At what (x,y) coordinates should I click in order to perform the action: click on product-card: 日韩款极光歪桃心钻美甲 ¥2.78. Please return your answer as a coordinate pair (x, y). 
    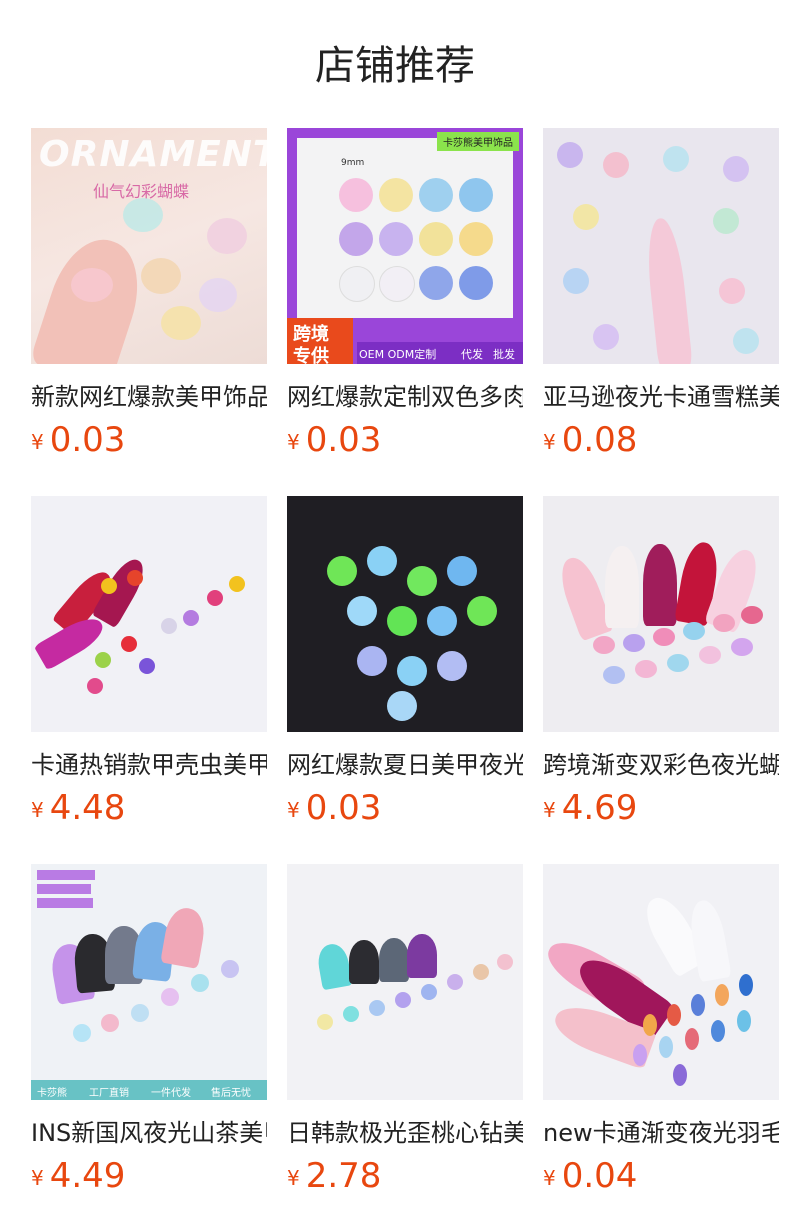
    Looking at the image, I should click on (405, 1030).